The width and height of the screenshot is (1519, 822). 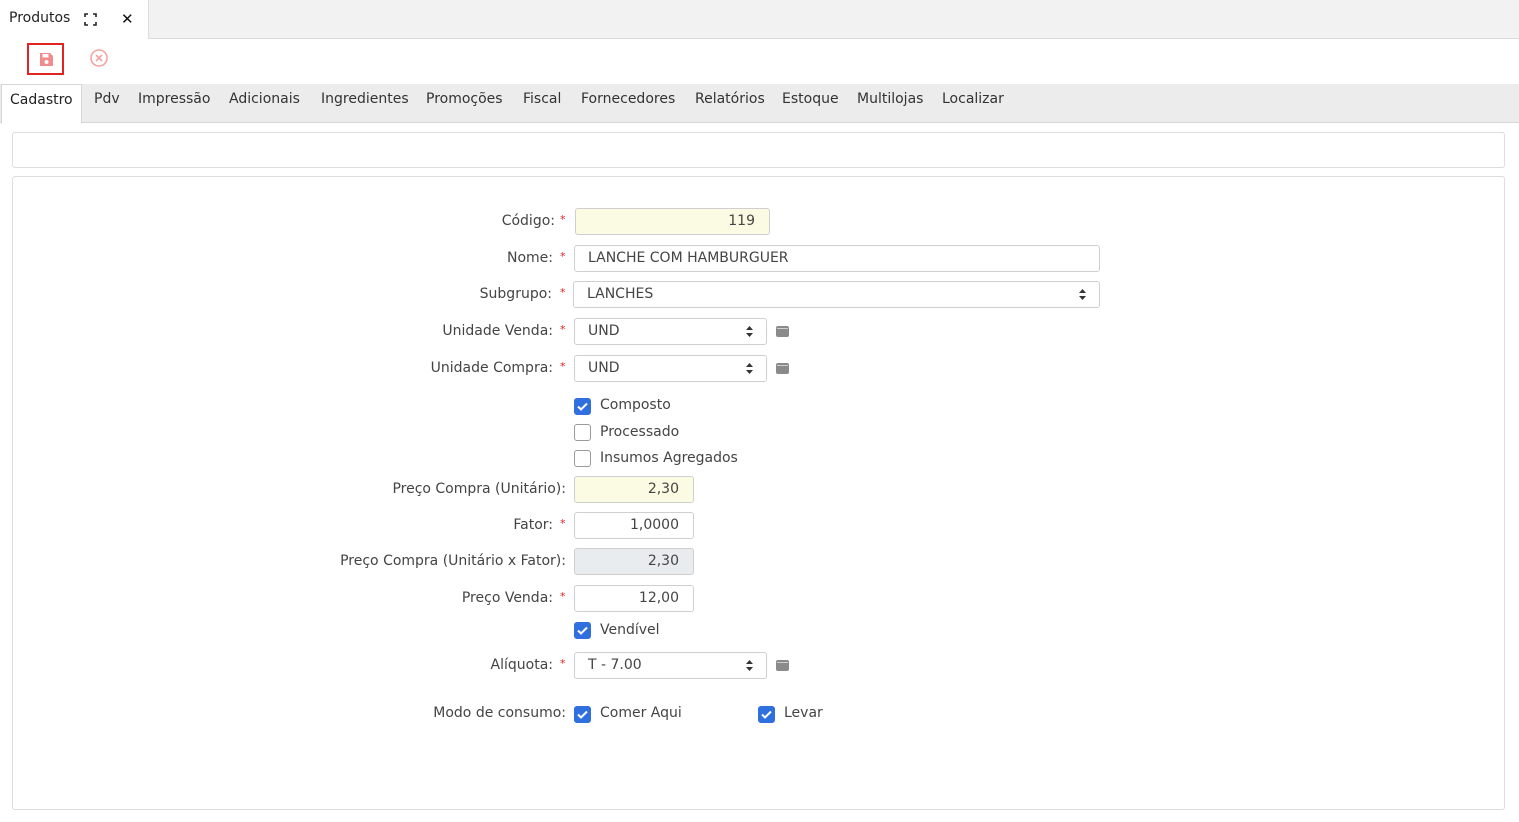 I want to click on insumos-agregados-checkbox, so click(x=582, y=458).